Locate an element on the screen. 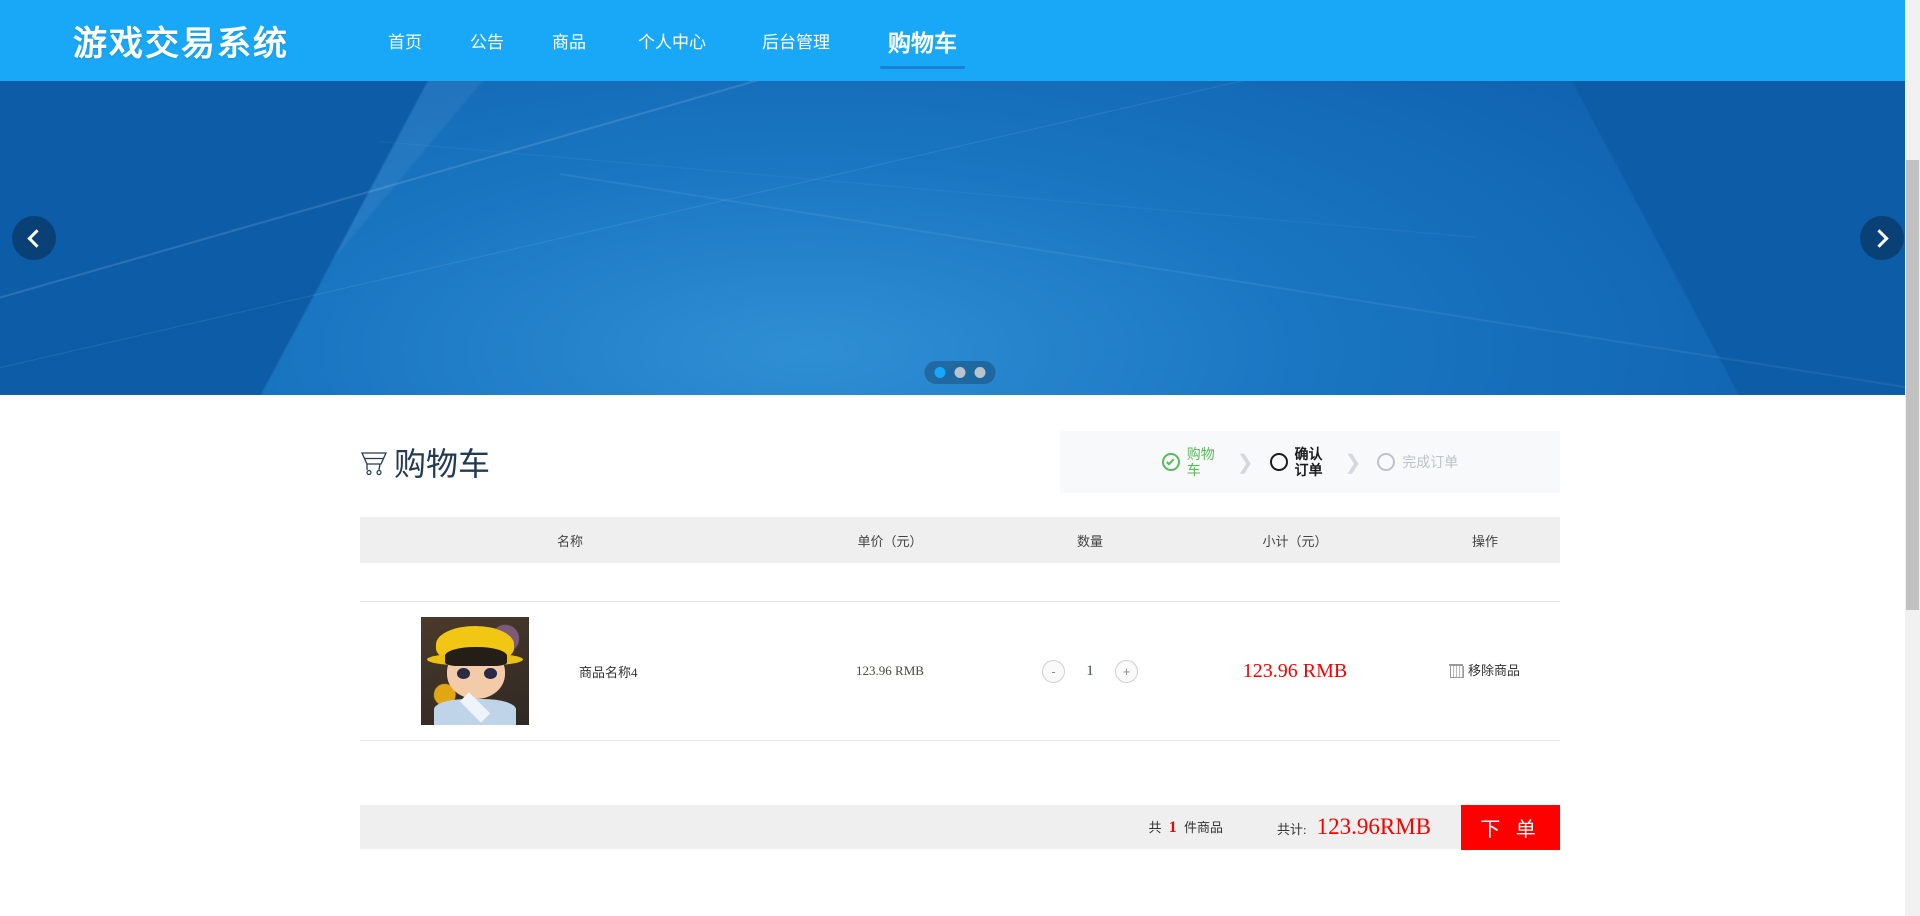  scrollbar-thumb is located at coordinates (1912, 385).